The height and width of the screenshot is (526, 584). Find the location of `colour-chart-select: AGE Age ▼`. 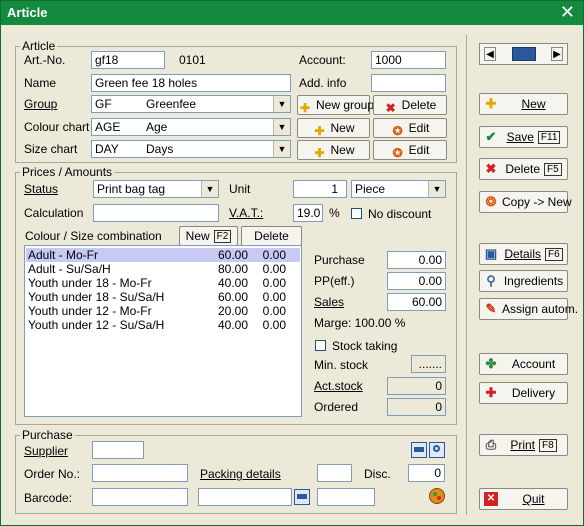

colour-chart-select: AGE Age ▼ is located at coordinates (191, 127).